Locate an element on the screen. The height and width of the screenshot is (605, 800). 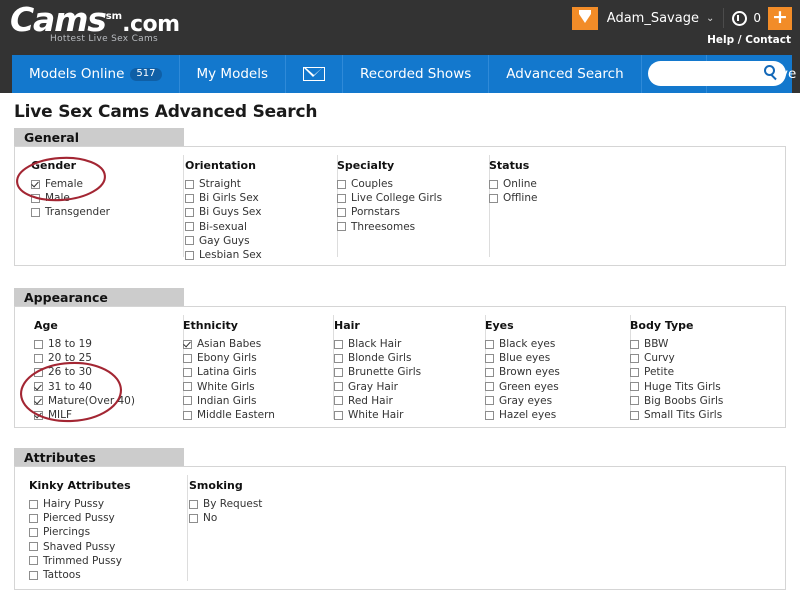
checkbox-row: Straight is located at coordinates (223, 184).